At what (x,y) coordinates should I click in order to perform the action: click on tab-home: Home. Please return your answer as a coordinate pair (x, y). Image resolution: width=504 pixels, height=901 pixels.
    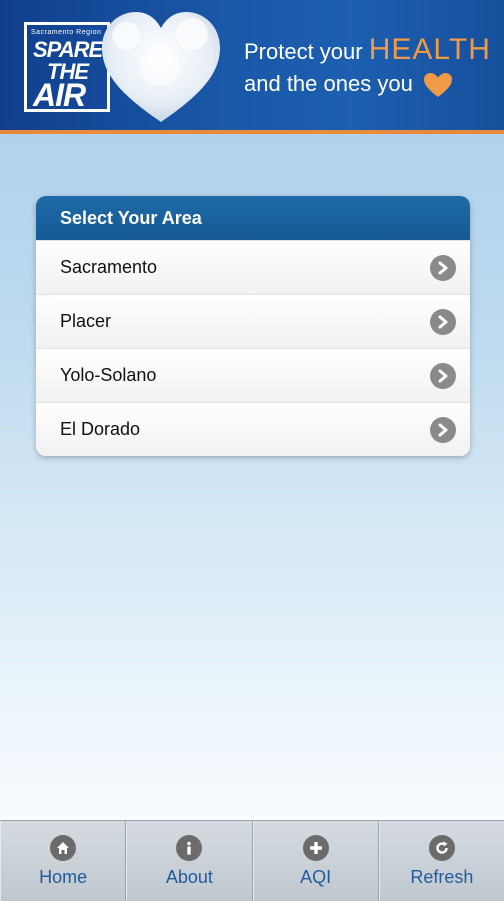
    Looking at the image, I should click on (63, 861).